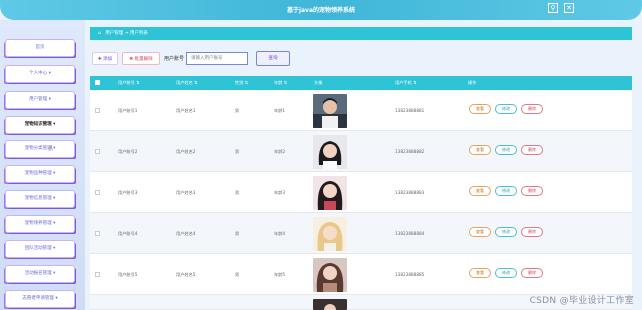  I want to click on sidebar-item-label: 团队活动管理 ▾, so click(40, 248).